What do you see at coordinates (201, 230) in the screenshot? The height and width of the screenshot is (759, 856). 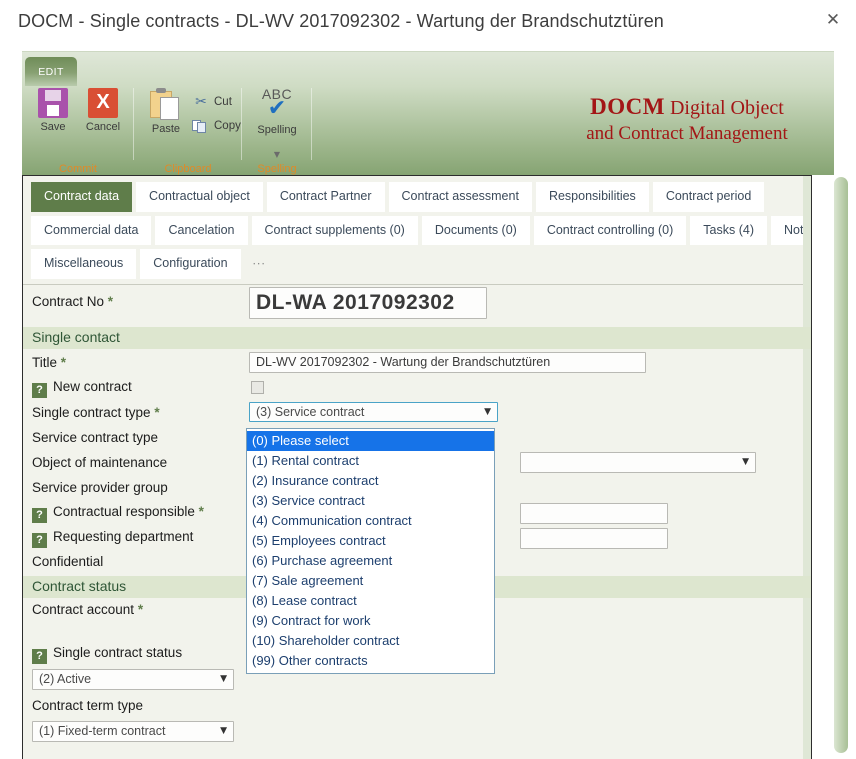 I see `tab-cancelation: Cancelation` at bounding box center [201, 230].